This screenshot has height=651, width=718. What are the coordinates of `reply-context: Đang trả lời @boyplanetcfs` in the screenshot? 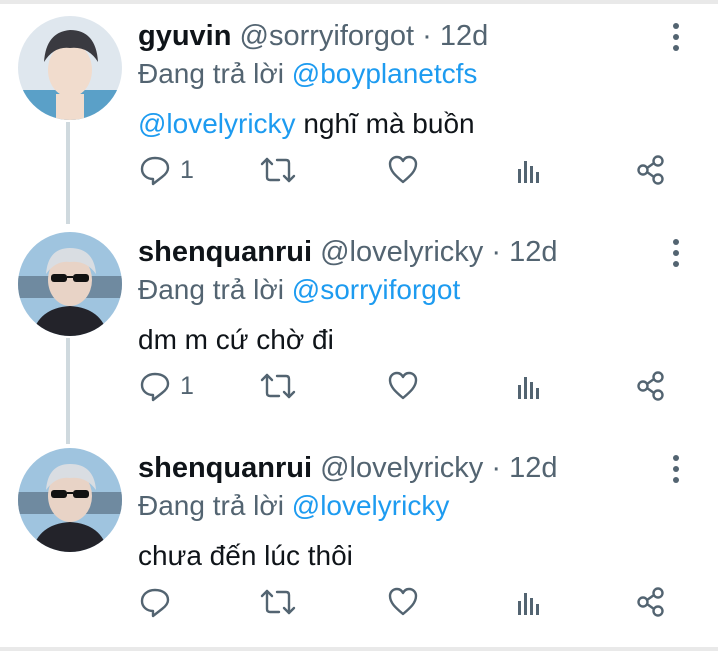 It's located at (307, 74).